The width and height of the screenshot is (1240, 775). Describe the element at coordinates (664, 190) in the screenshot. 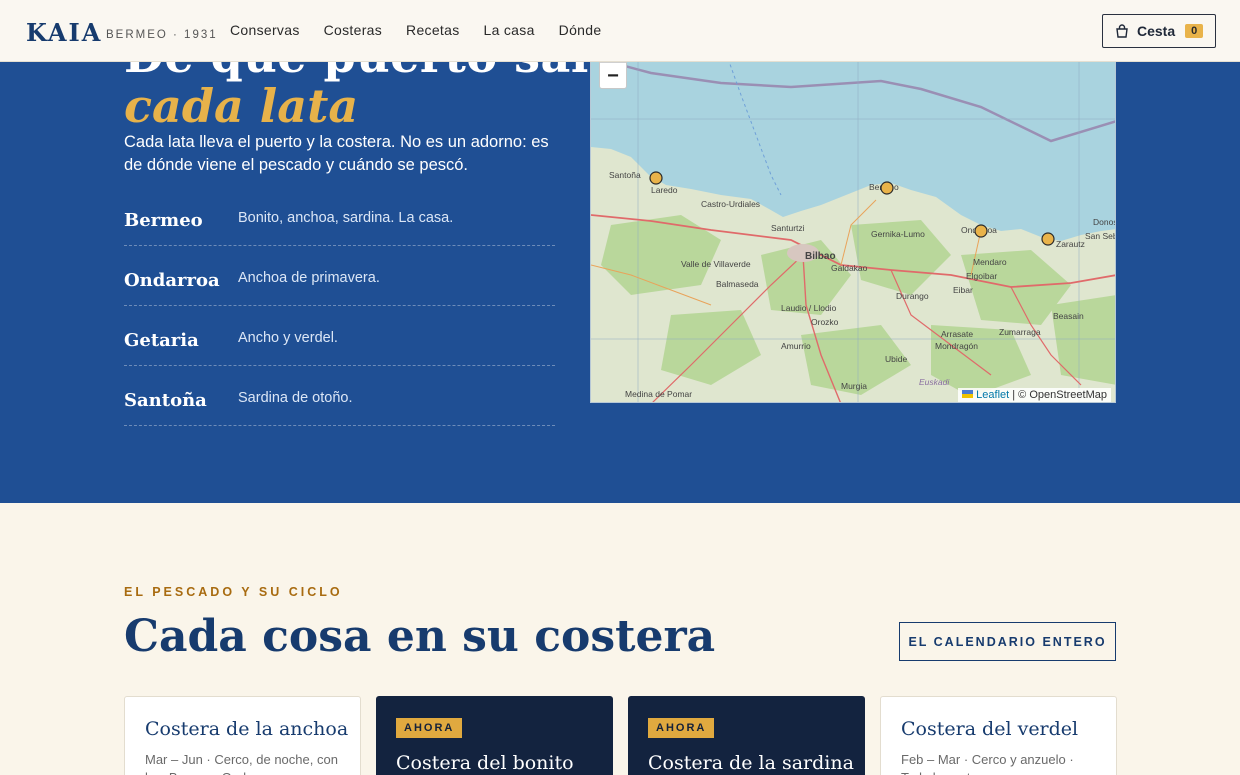

I see `map-label: Laredo` at that location.